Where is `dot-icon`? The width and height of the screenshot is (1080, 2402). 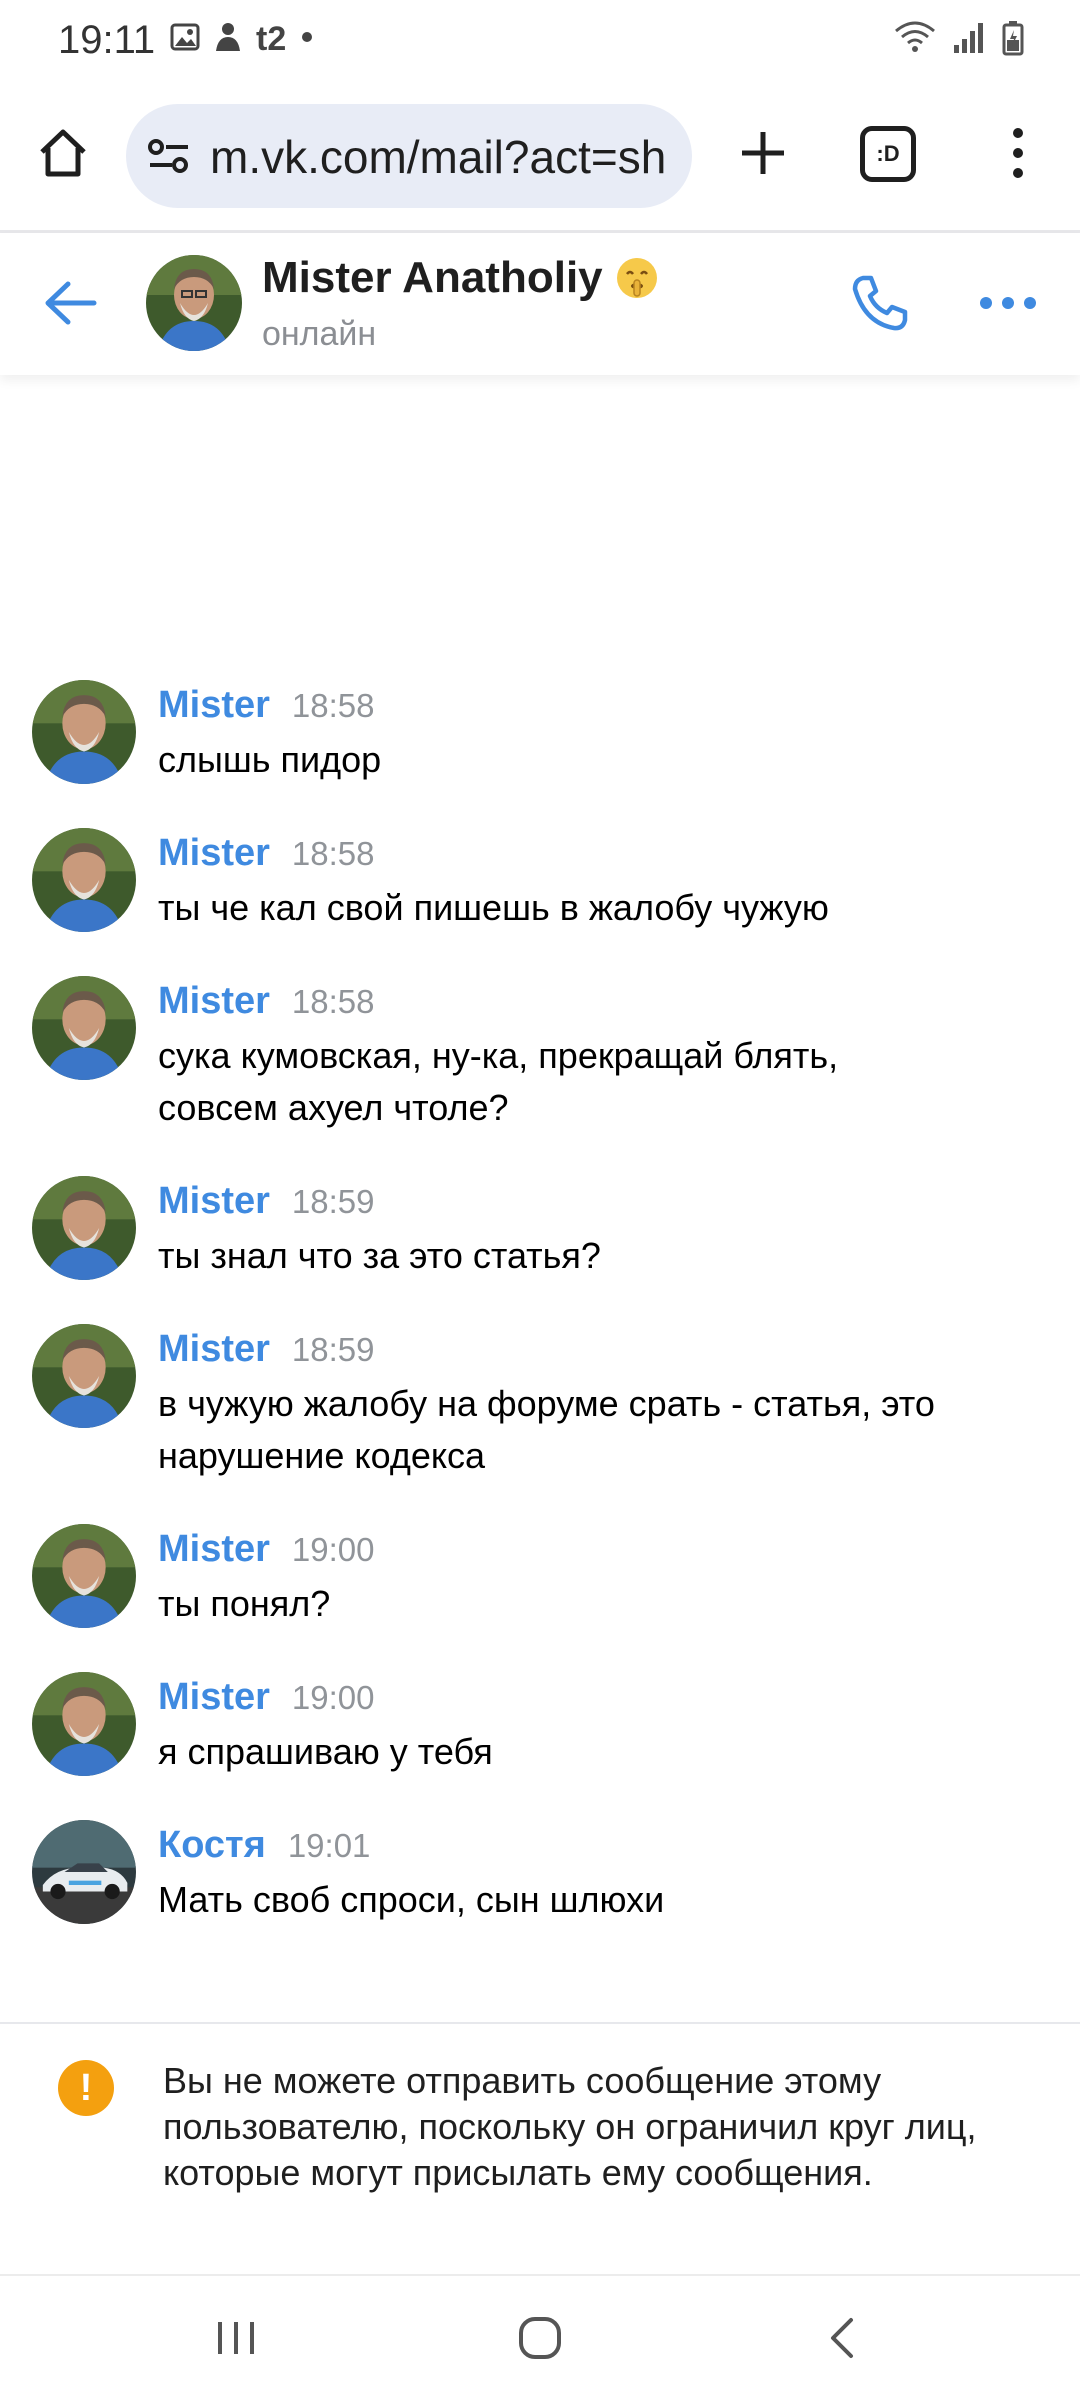
dot-icon is located at coordinates (307, 39).